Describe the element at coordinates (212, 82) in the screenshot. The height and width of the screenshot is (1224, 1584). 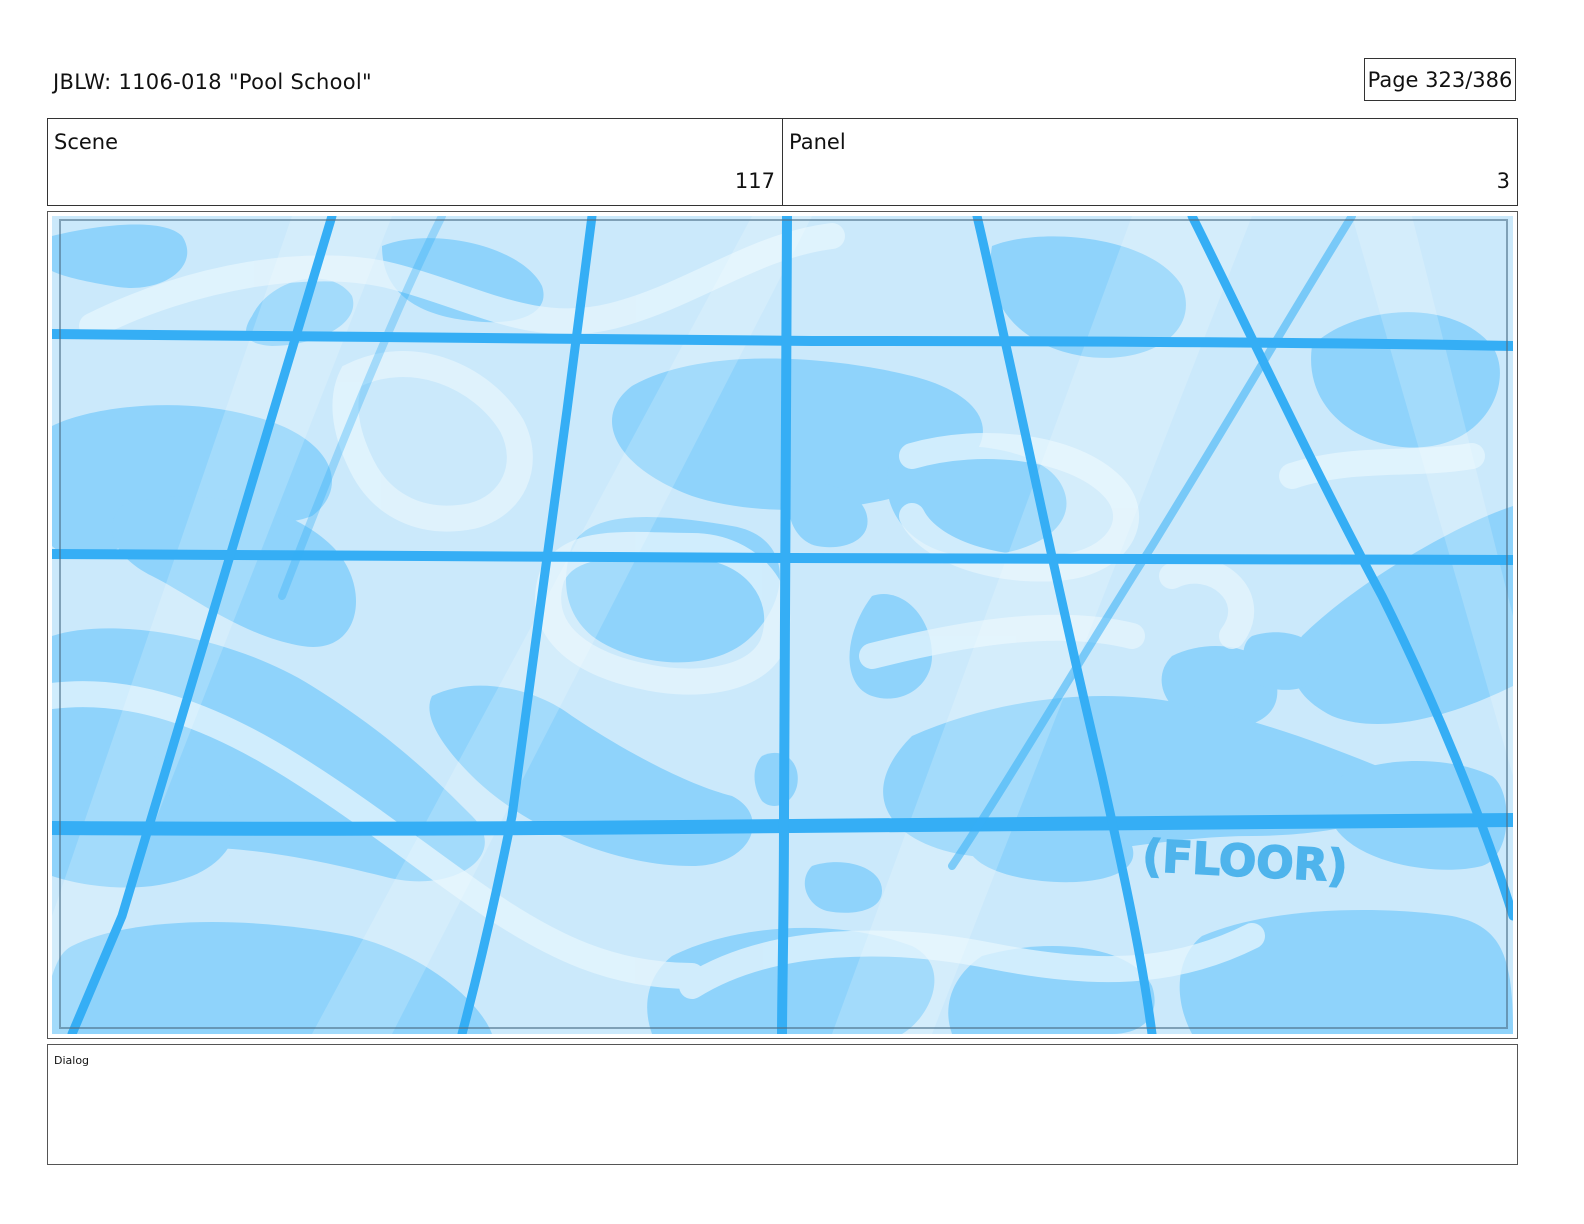
I see `document-title: JBLW: 1106-018 "Pool School"` at that location.